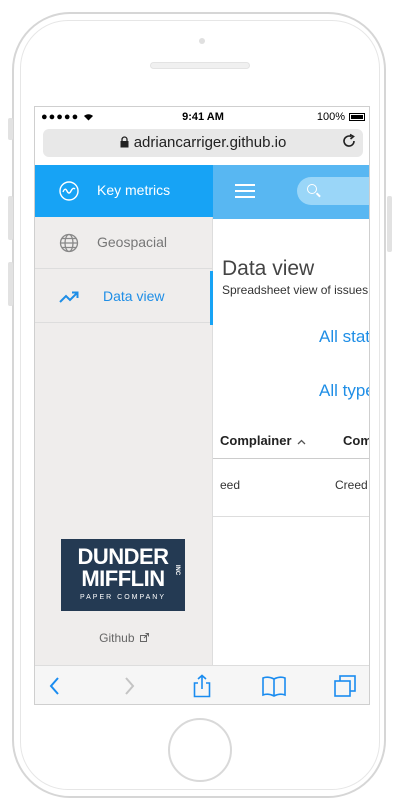  What do you see at coordinates (295, 290) in the screenshot?
I see `page-subtitle: Spreadsheet view of issues` at bounding box center [295, 290].